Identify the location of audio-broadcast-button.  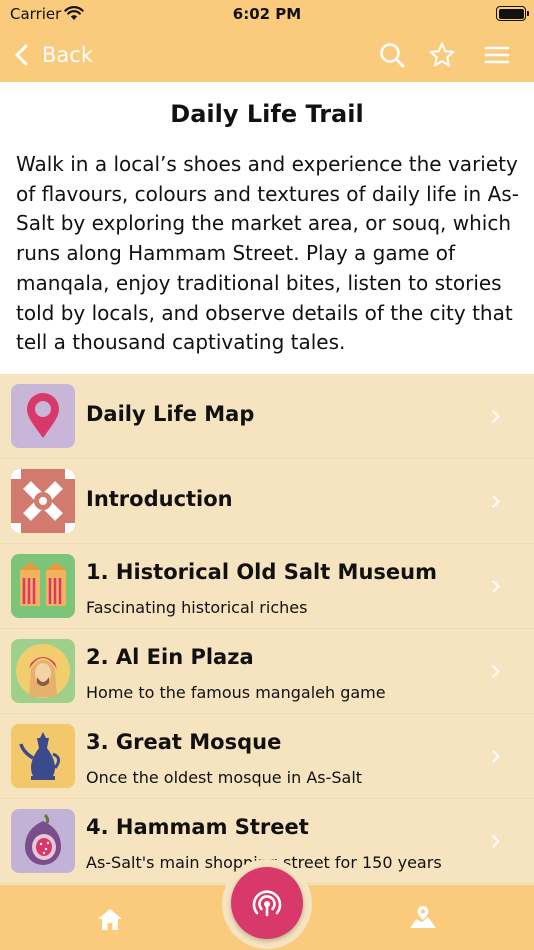
(267, 903).